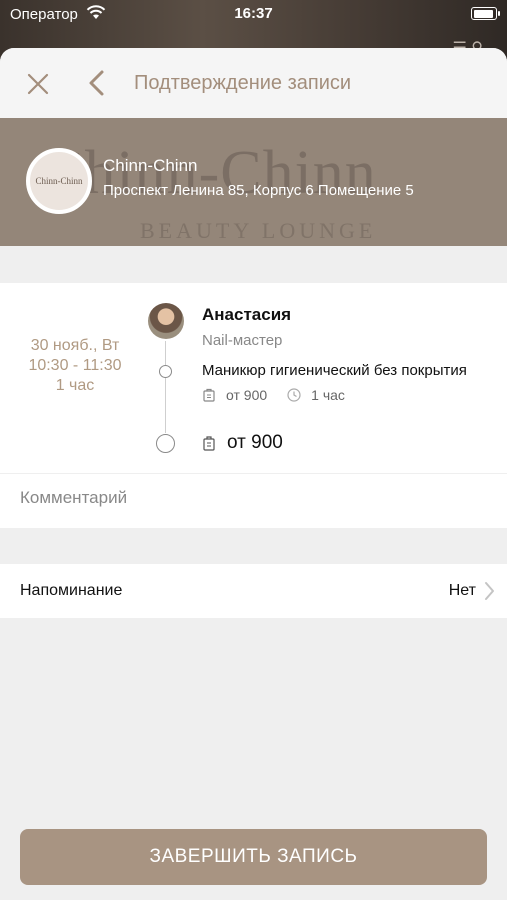 The width and height of the screenshot is (507, 900). I want to click on service-duration: 1 час, so click(328, 395).